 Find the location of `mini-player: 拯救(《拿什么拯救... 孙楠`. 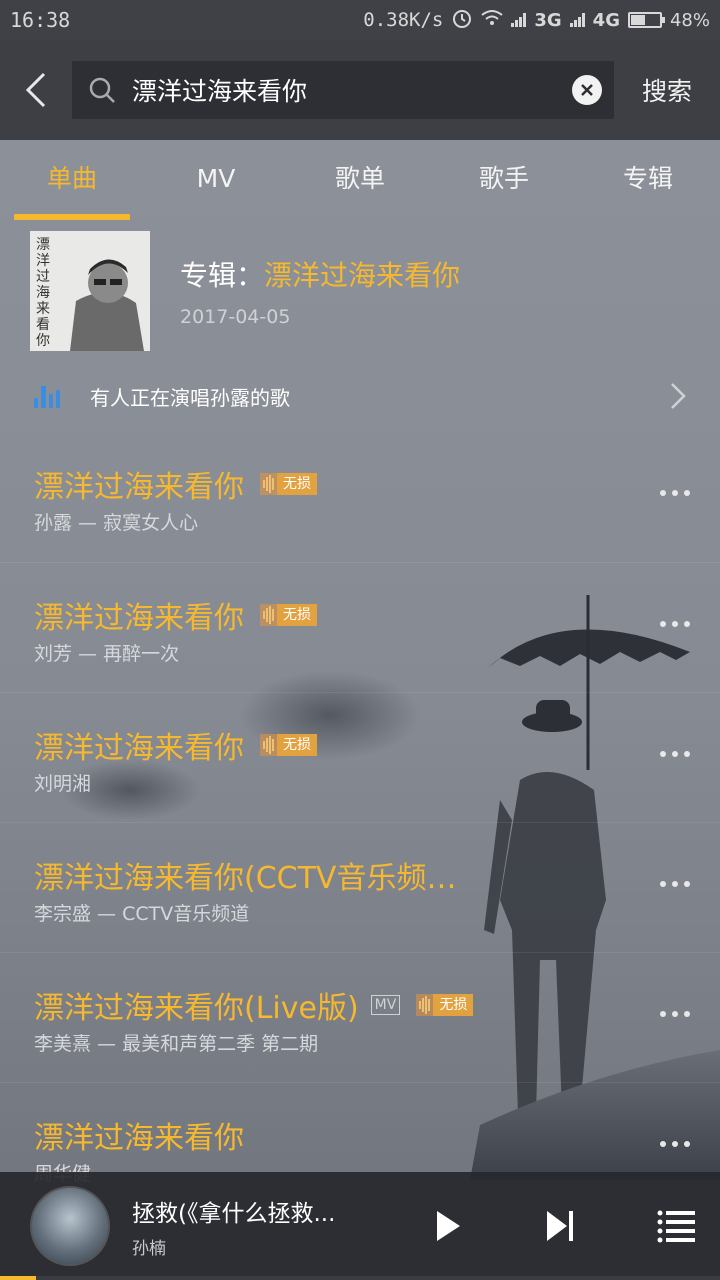

mini-player: 拯救(《拿什么拯救... 孙楠 is located at coordinates (360, 1226).